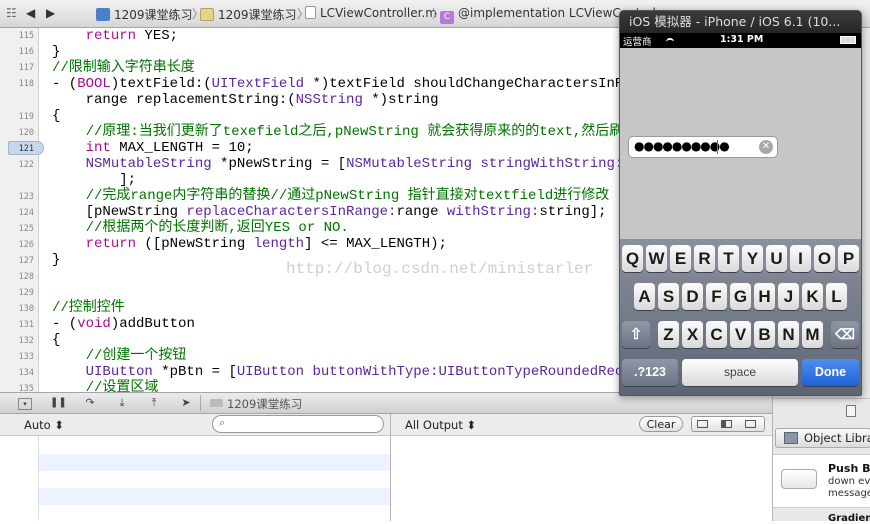 The image size is (870, 524). Describe the element at coordinates (440, 425) in the screenshot. I see `console-output-selector: All Output ⬍` at that location.